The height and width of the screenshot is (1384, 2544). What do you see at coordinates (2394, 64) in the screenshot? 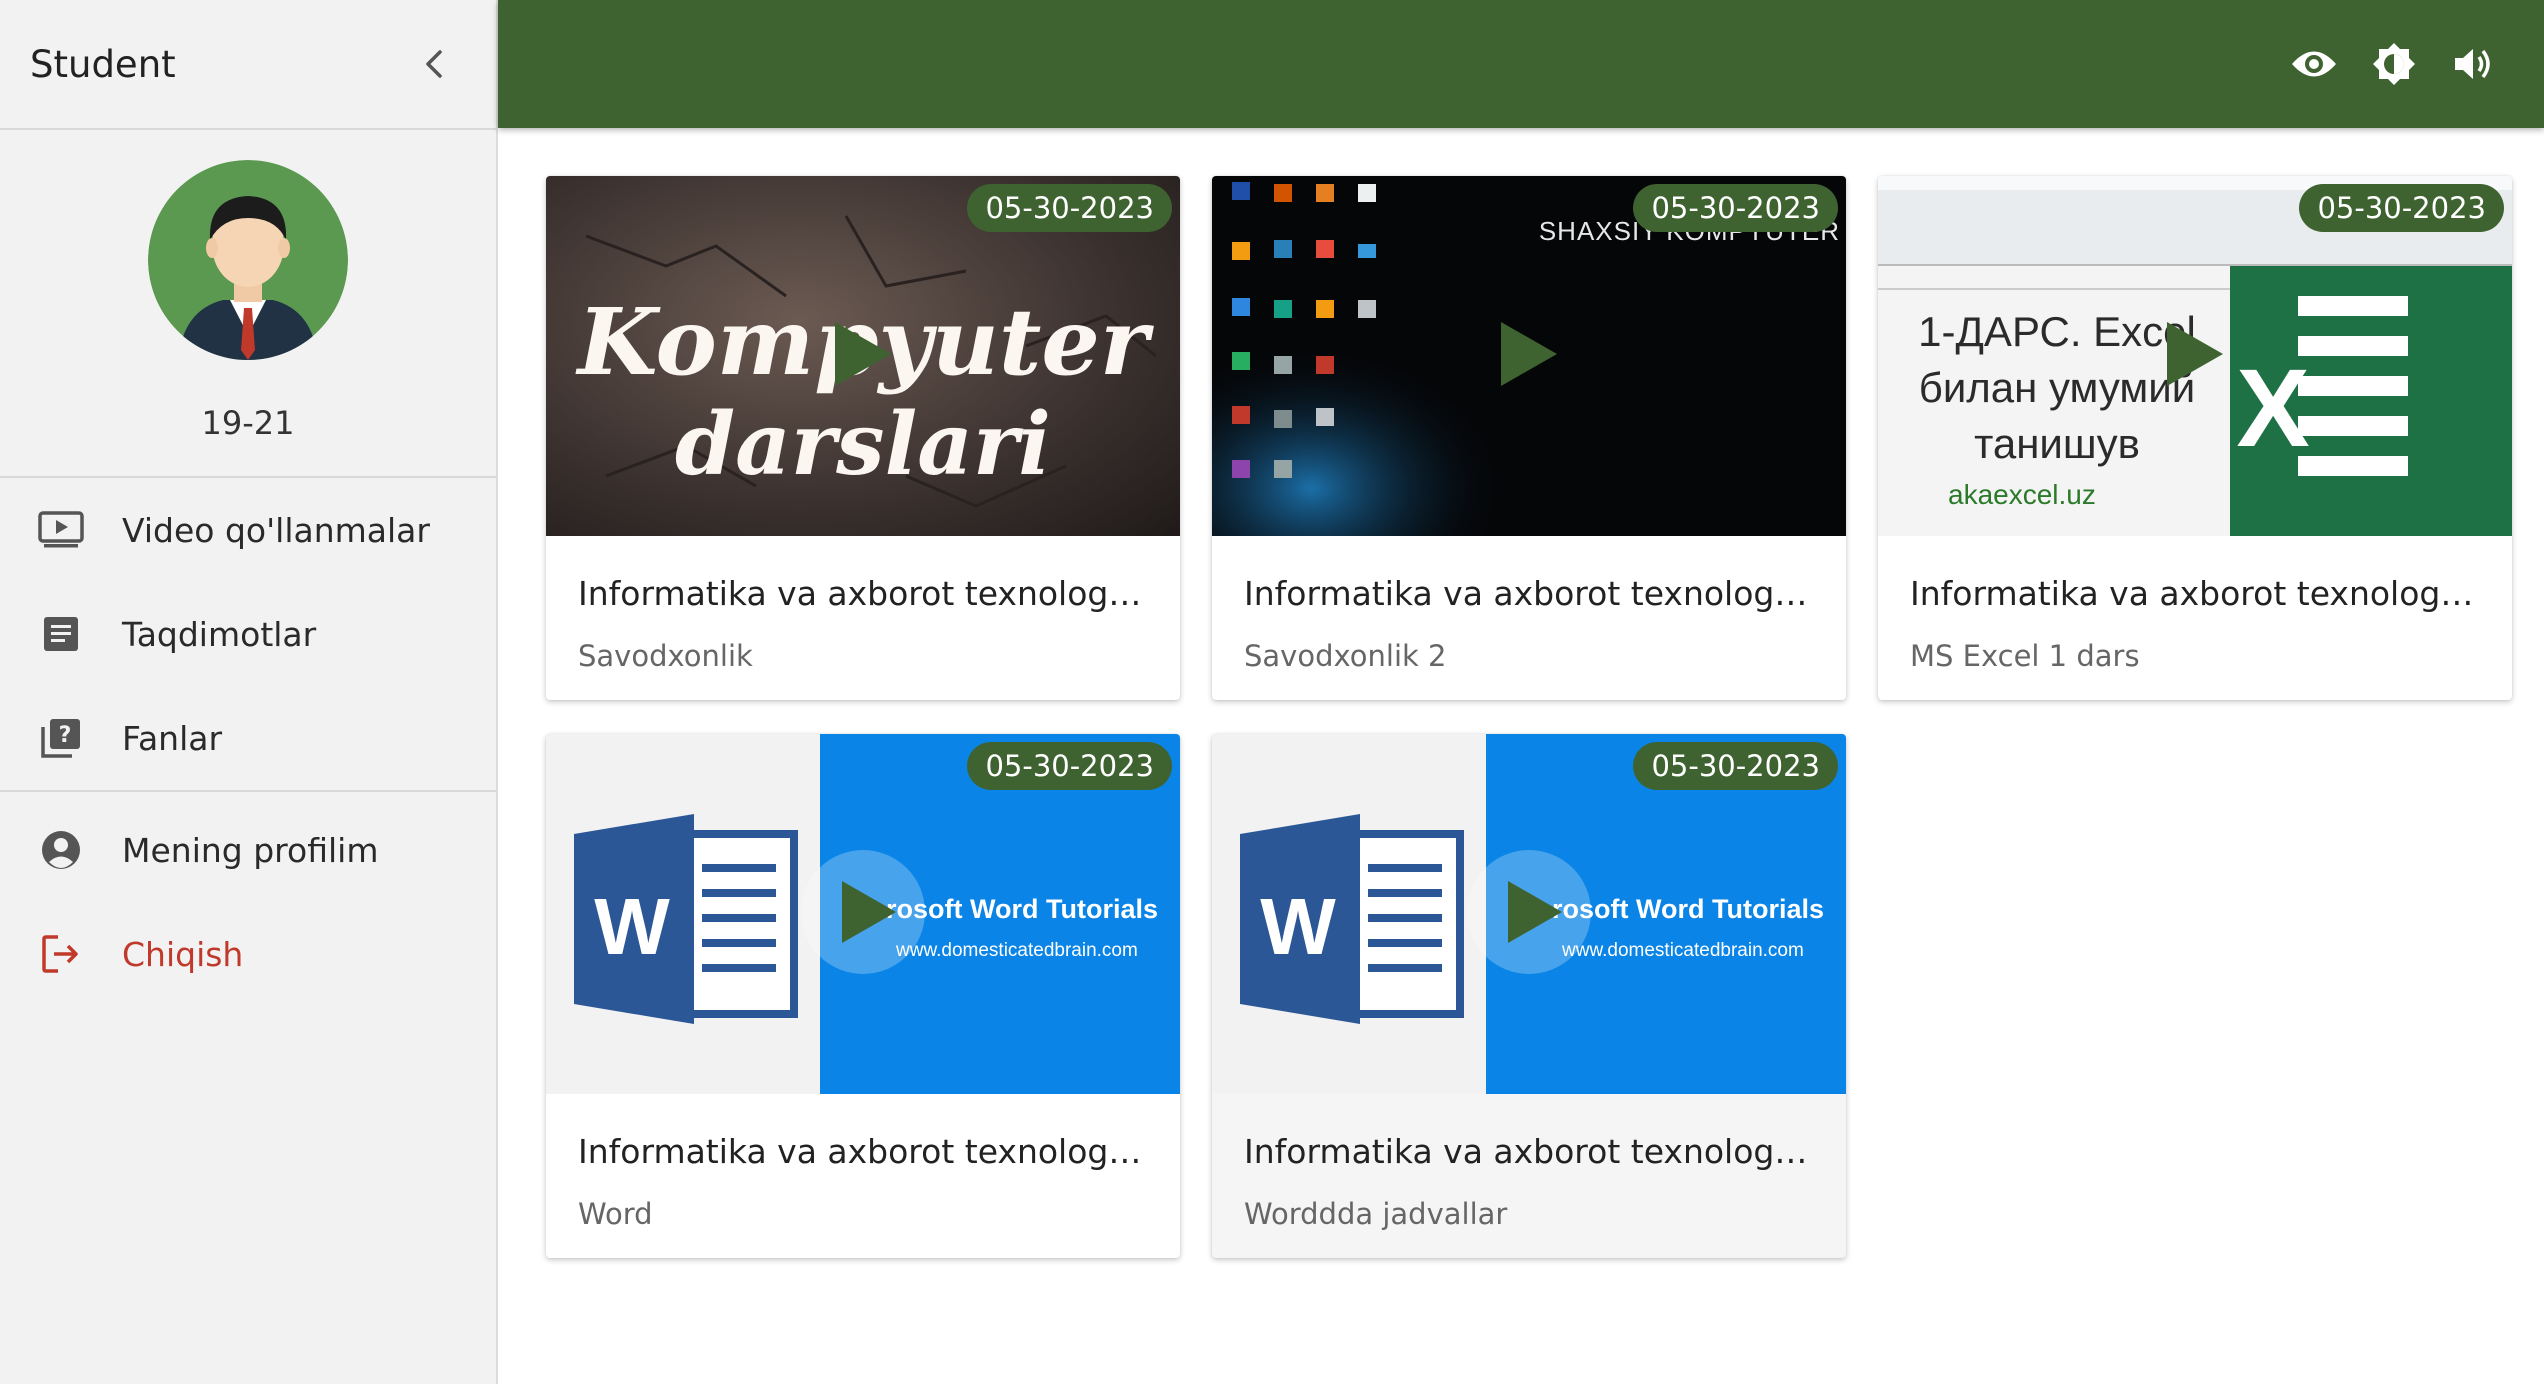
I see `brightness-icon` at bounding box center [2394, 64].